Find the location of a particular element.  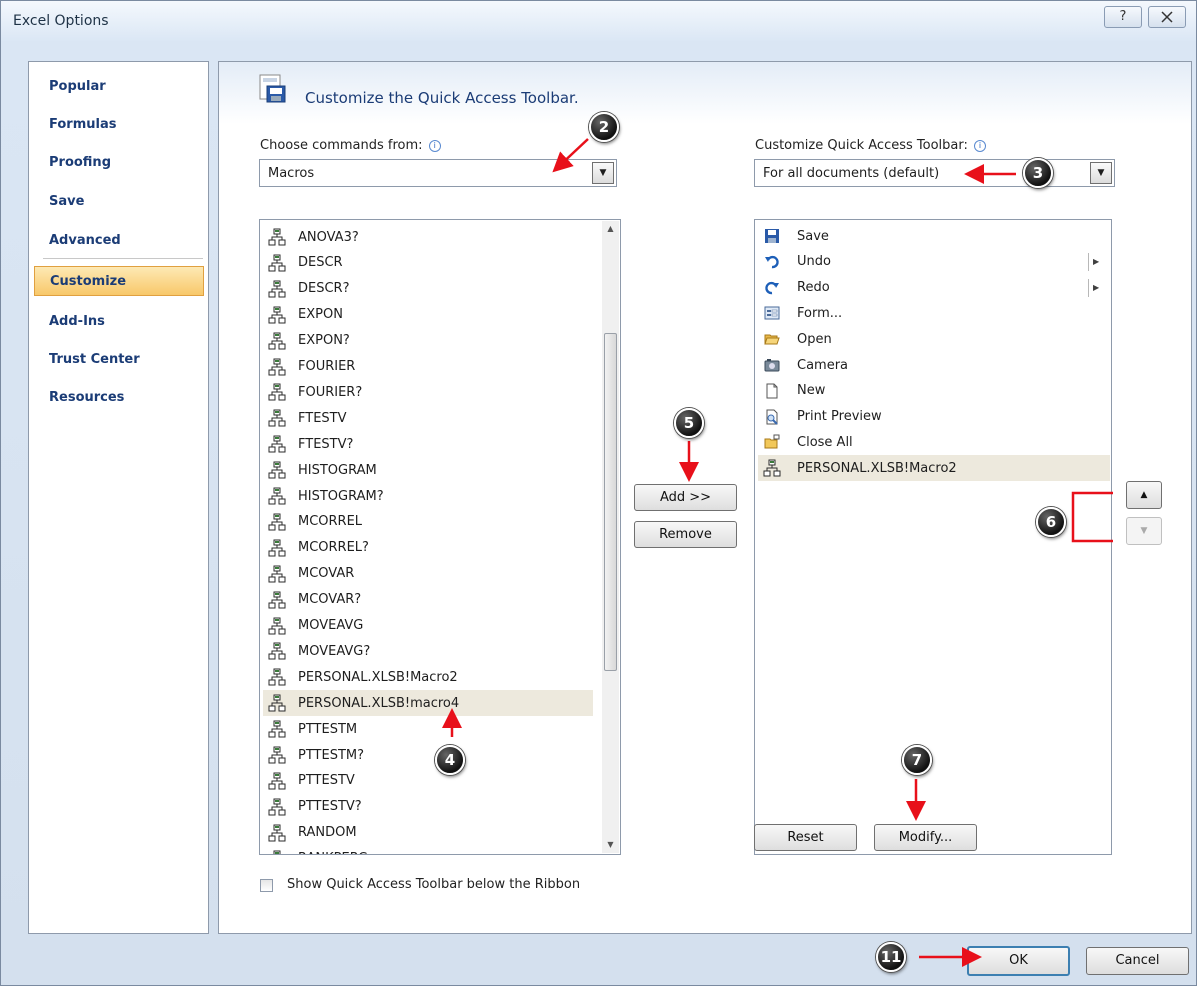

bracket-to-move-buttons is located at coordinates (1092, 517).